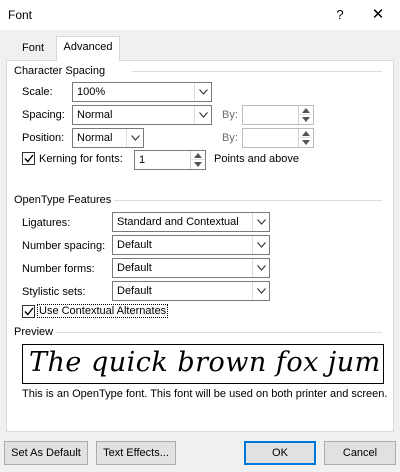 This screenshot has height=472, width=400. I want to click on opentype-heading: OpenType Features, so click(63, 200).